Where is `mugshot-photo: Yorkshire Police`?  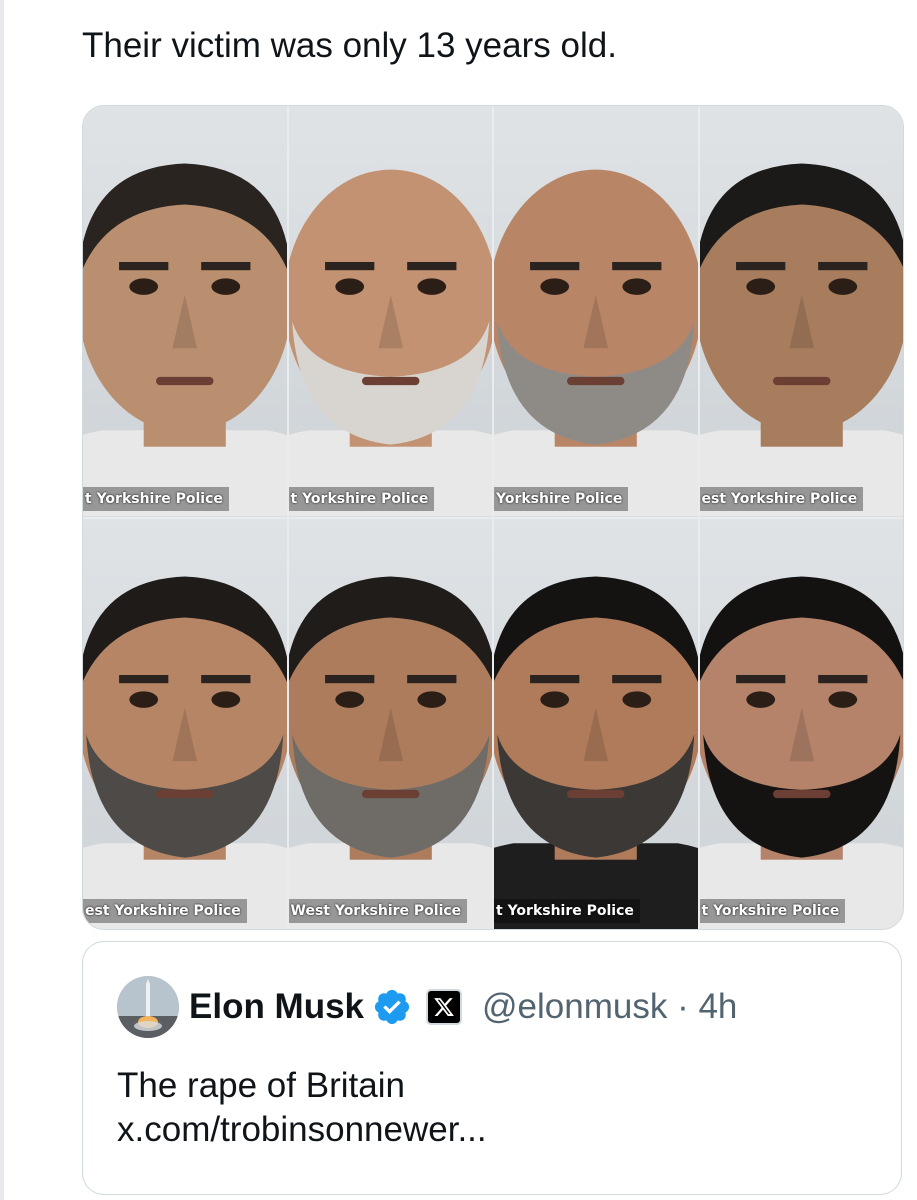
mugshot-photo: Yorkshire Police is located at coordinates (596, 311).